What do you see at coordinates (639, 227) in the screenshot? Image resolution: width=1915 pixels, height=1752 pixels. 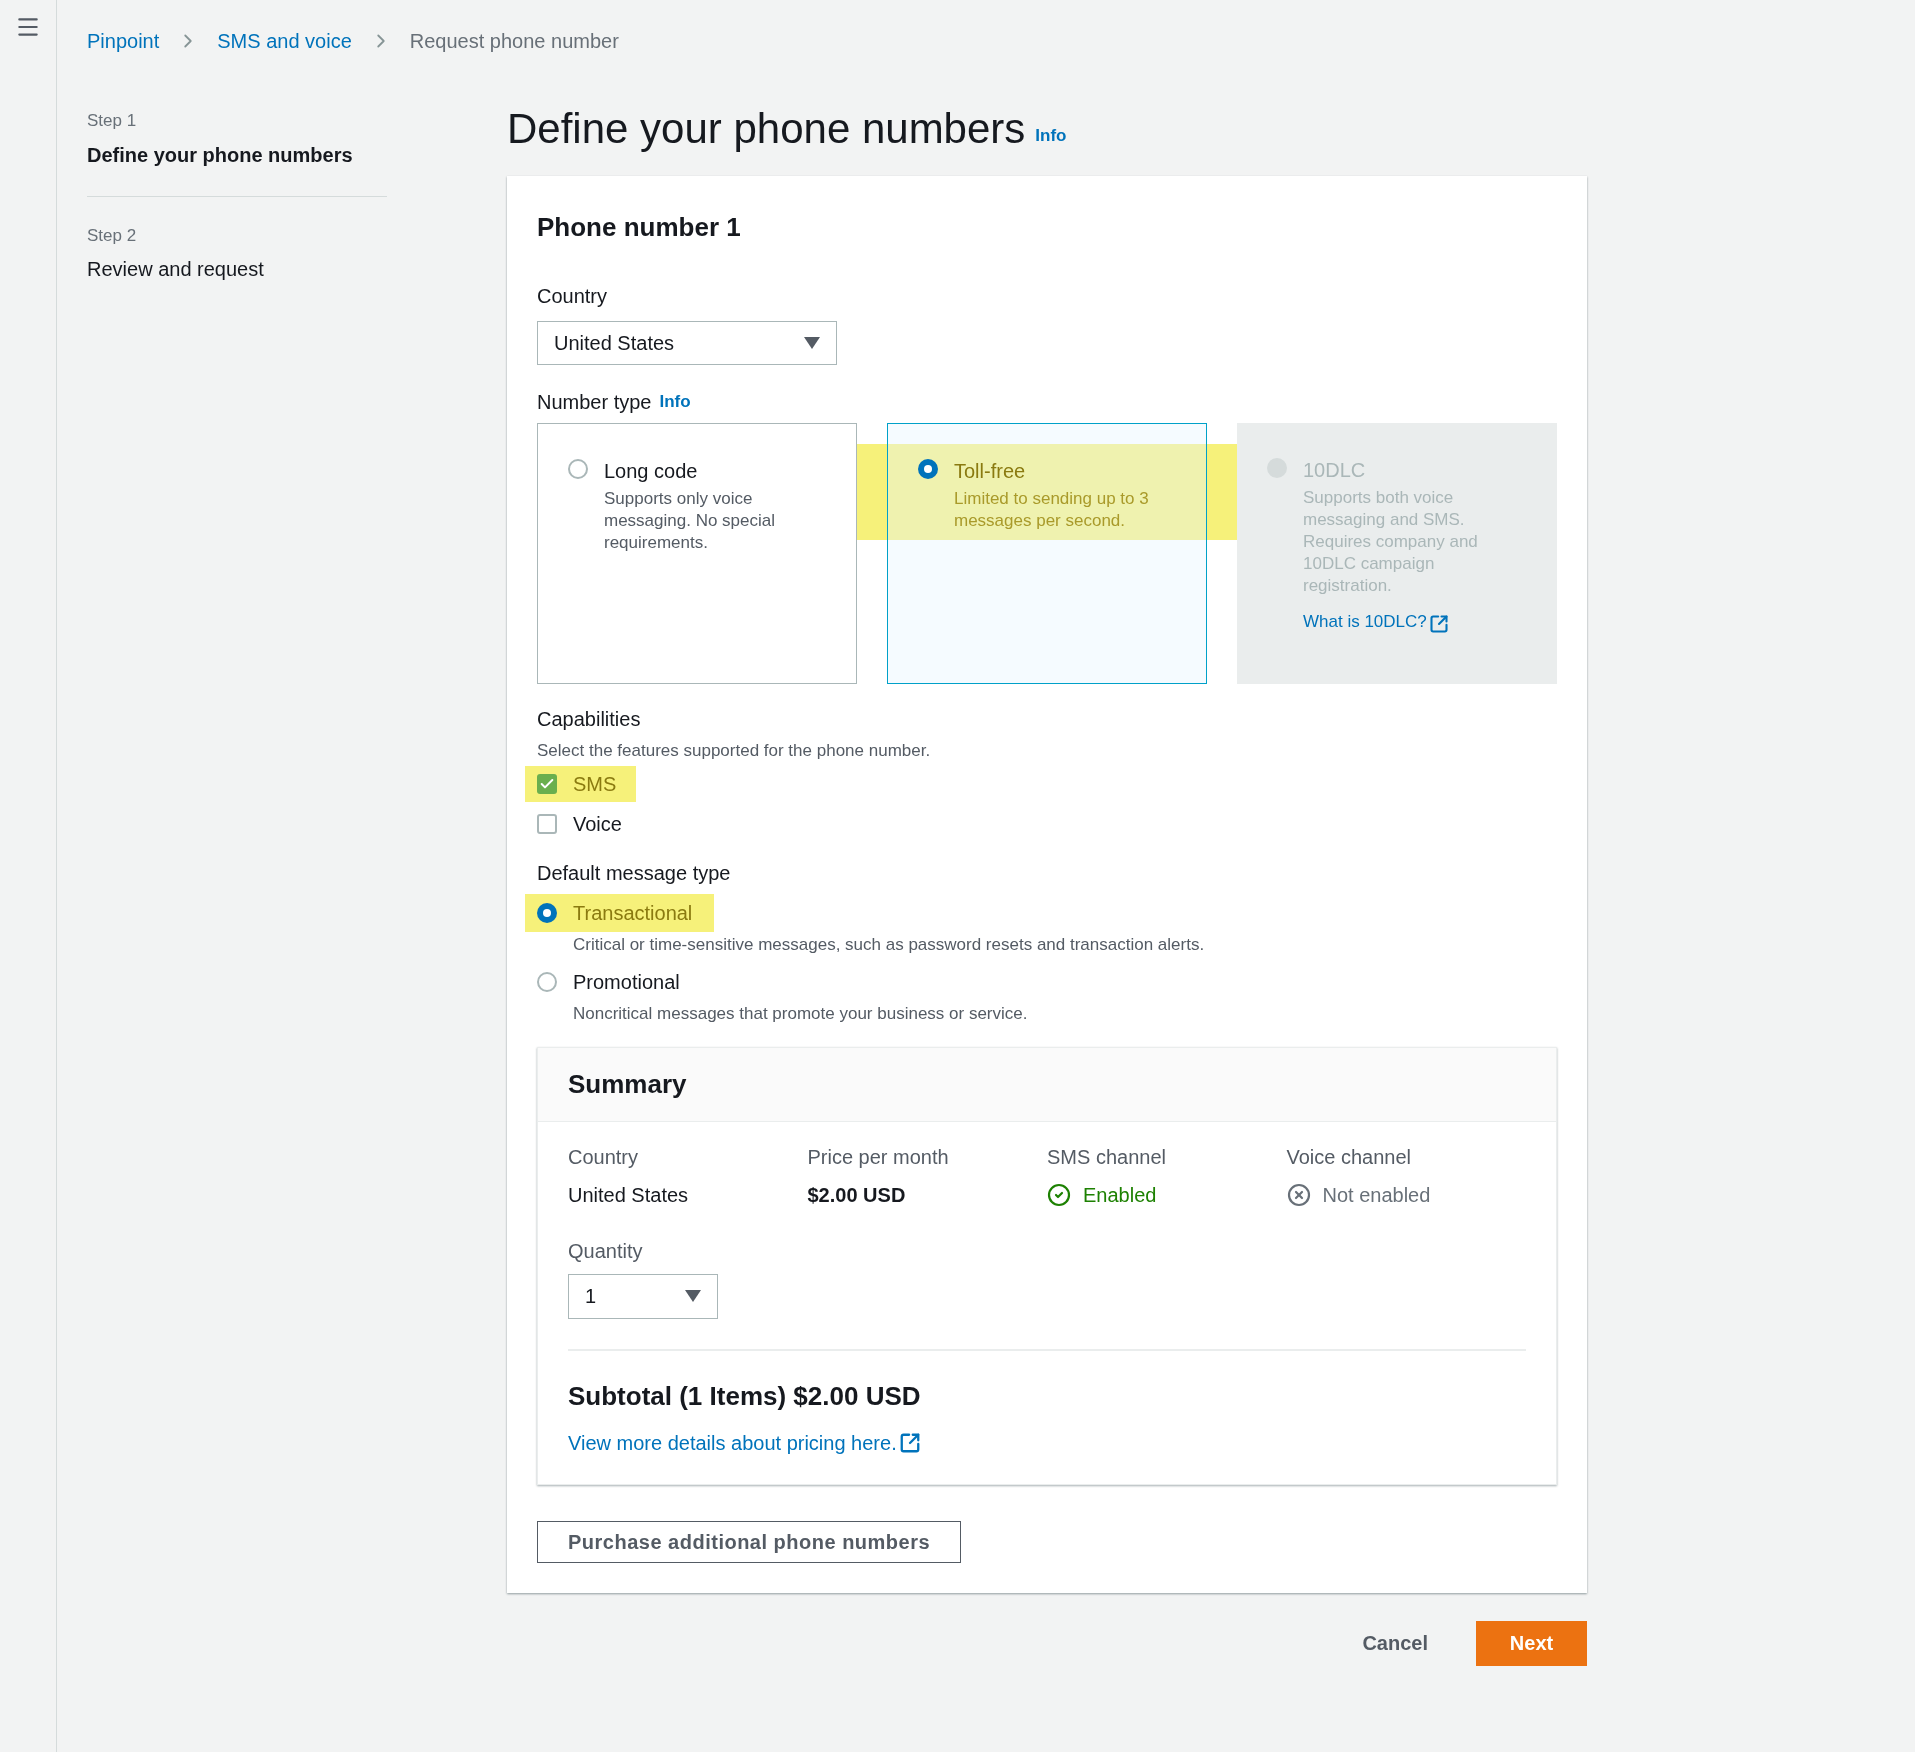 I see `card-heading: Phone number 1` at bounding box center [639, 227].